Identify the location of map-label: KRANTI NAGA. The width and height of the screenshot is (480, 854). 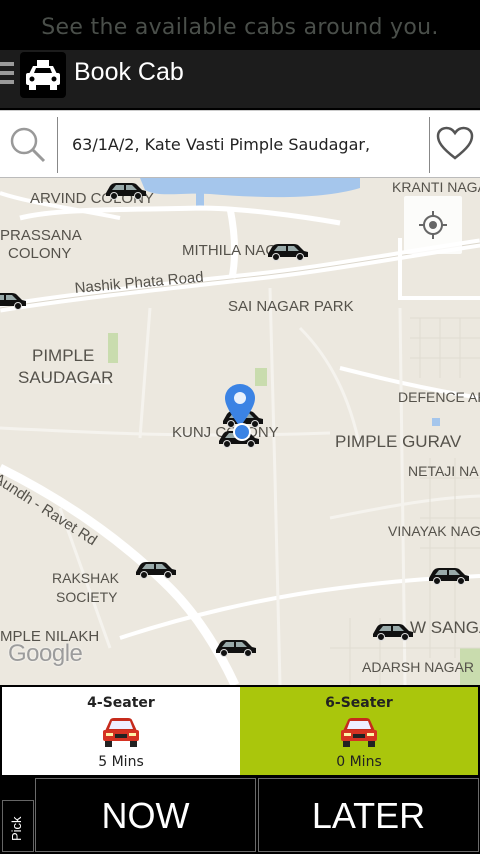
(436, 187).